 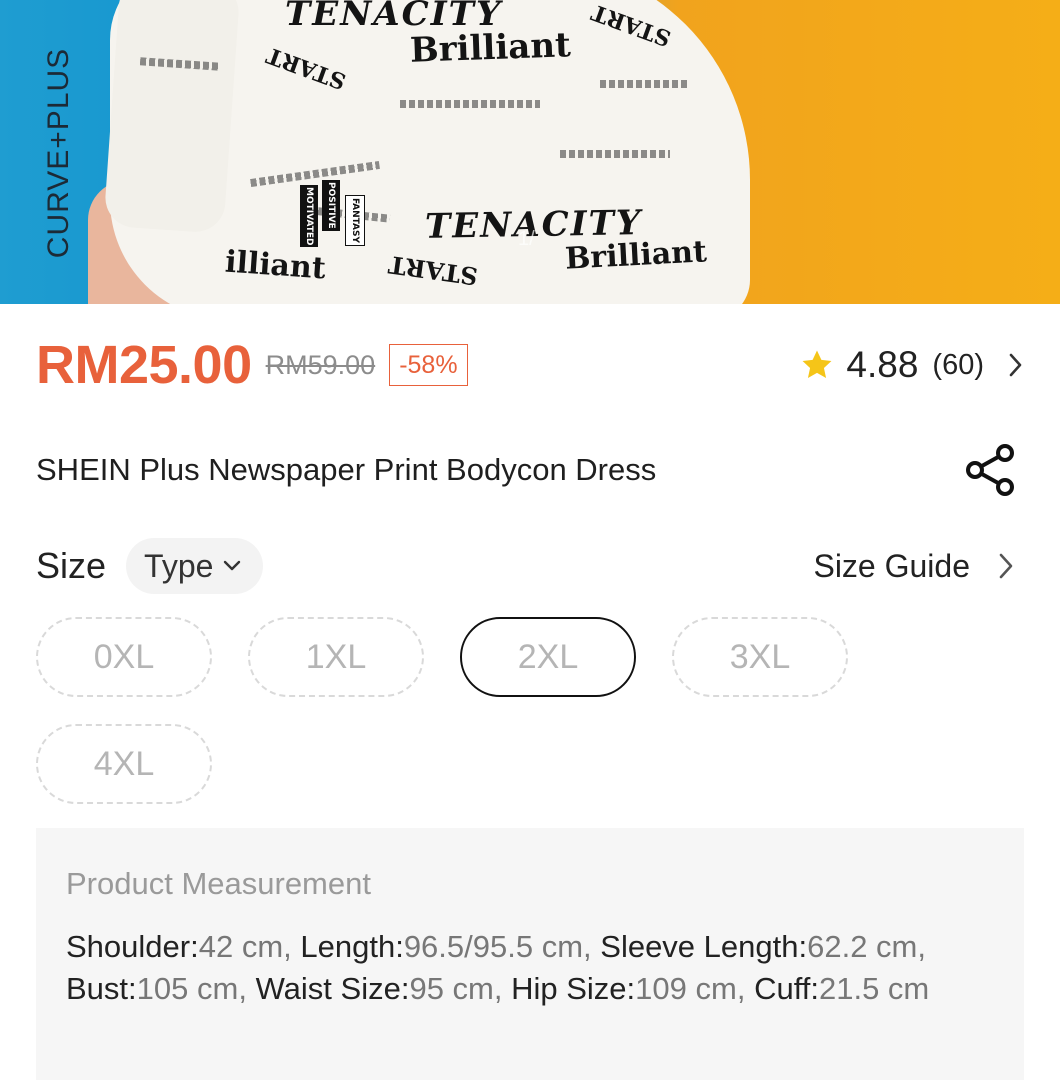 What do you see at coordinates (336, 657) in the screenshot?
I see `size-option-1xl: 1XL` at bounding box center [336, 657].